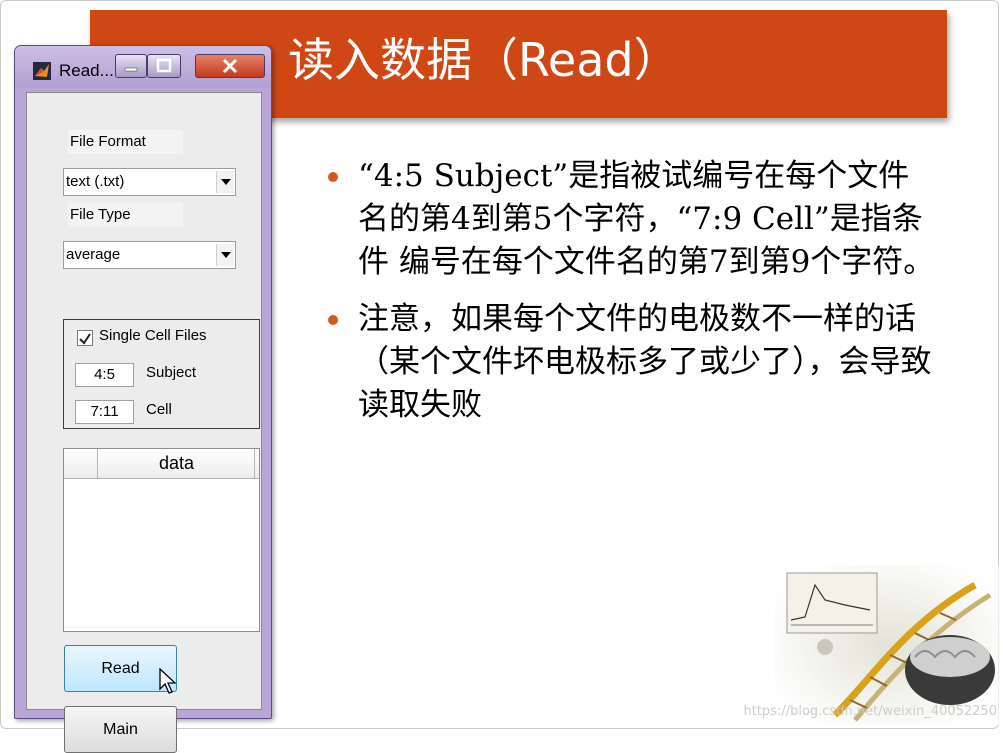  I want to click on cell-range-input: 7:11, so click(104, 412).